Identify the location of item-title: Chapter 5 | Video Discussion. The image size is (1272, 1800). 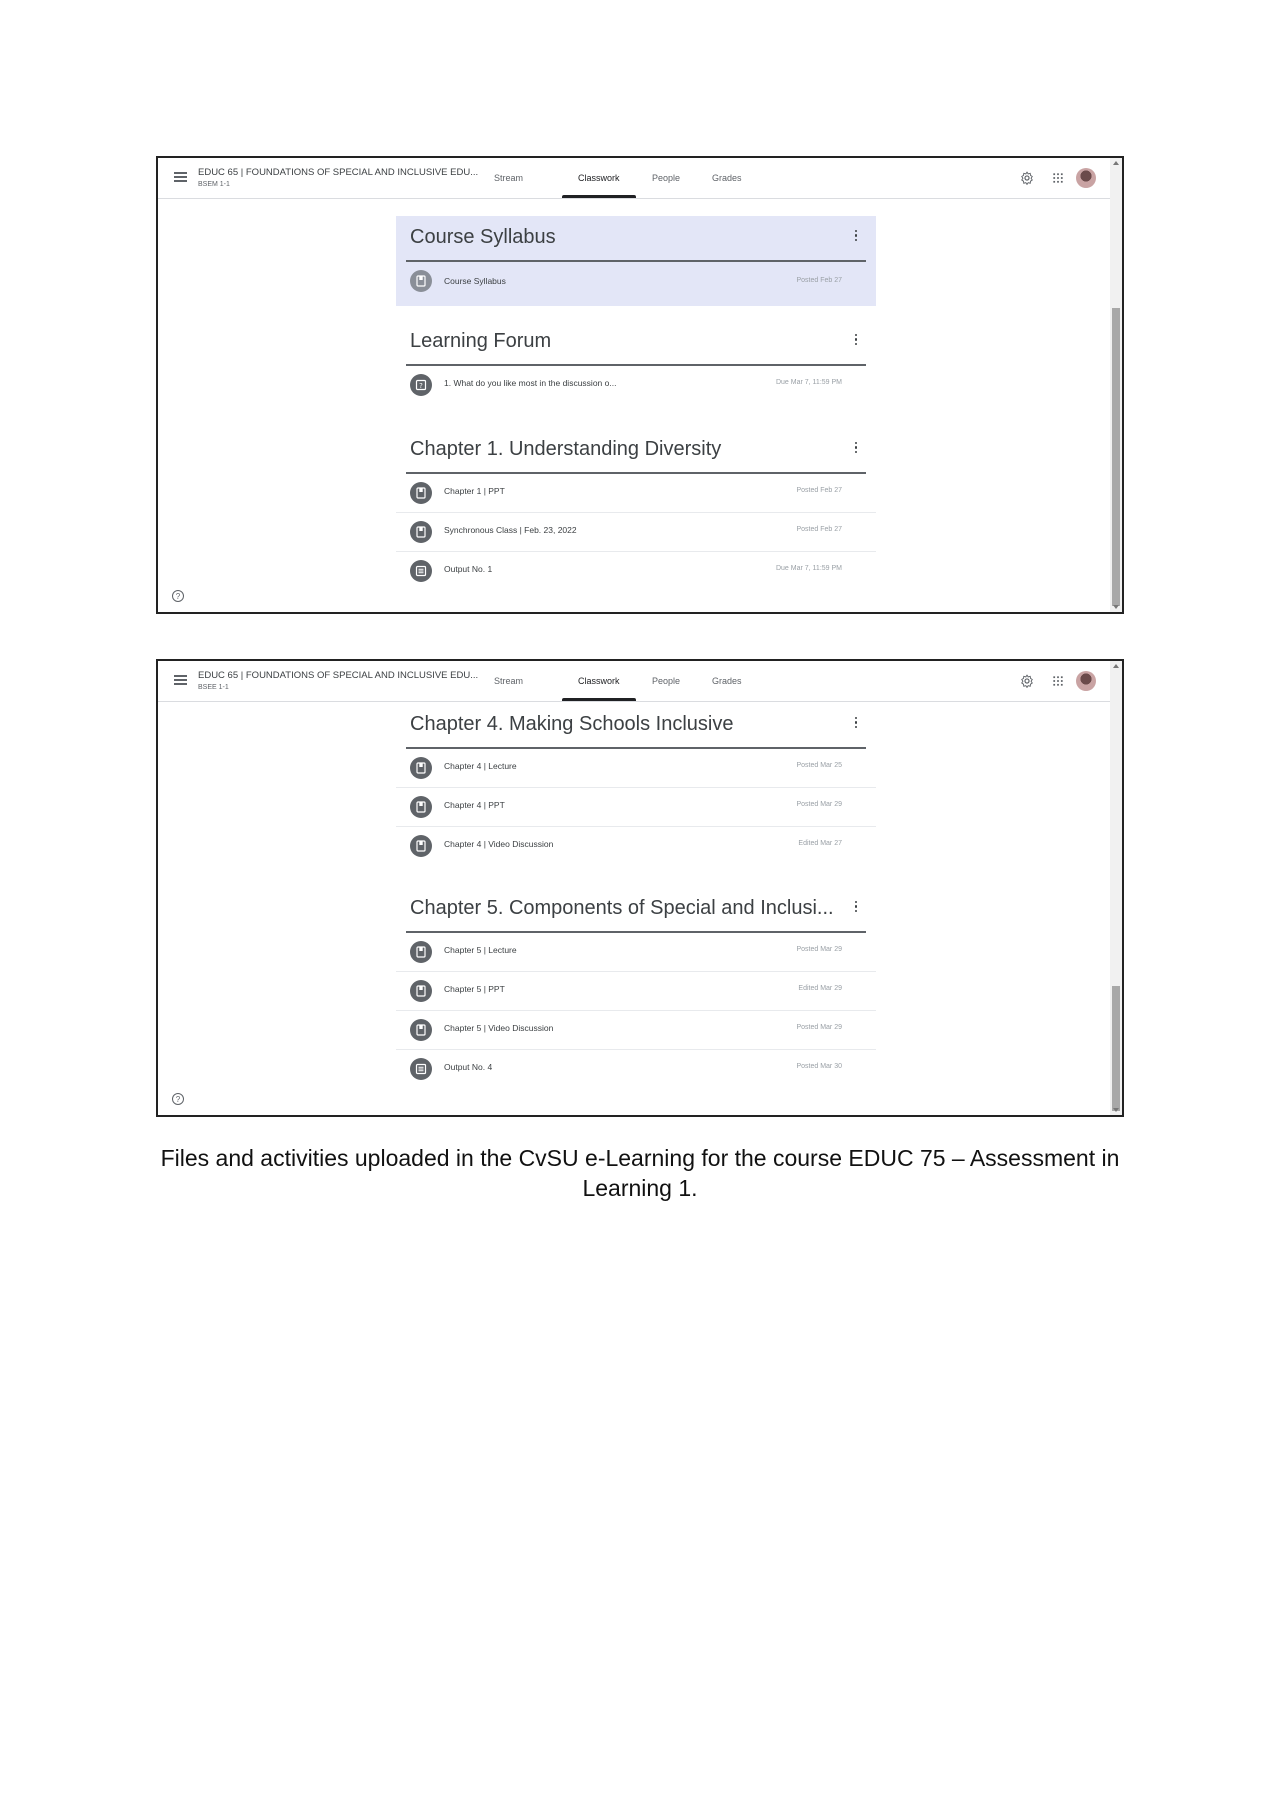
(499, 1027).